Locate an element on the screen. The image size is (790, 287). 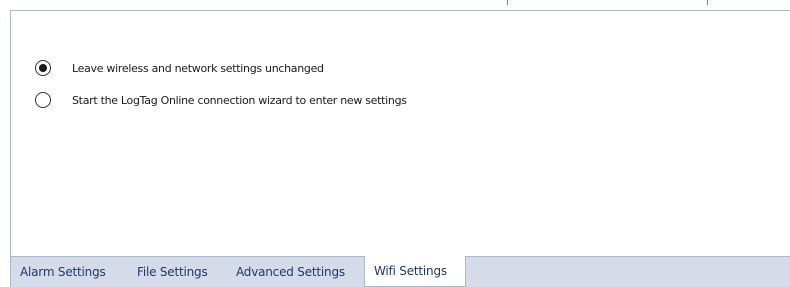
tab-wifi-settings: Wifi Settings is located at coordinates (415, 271).